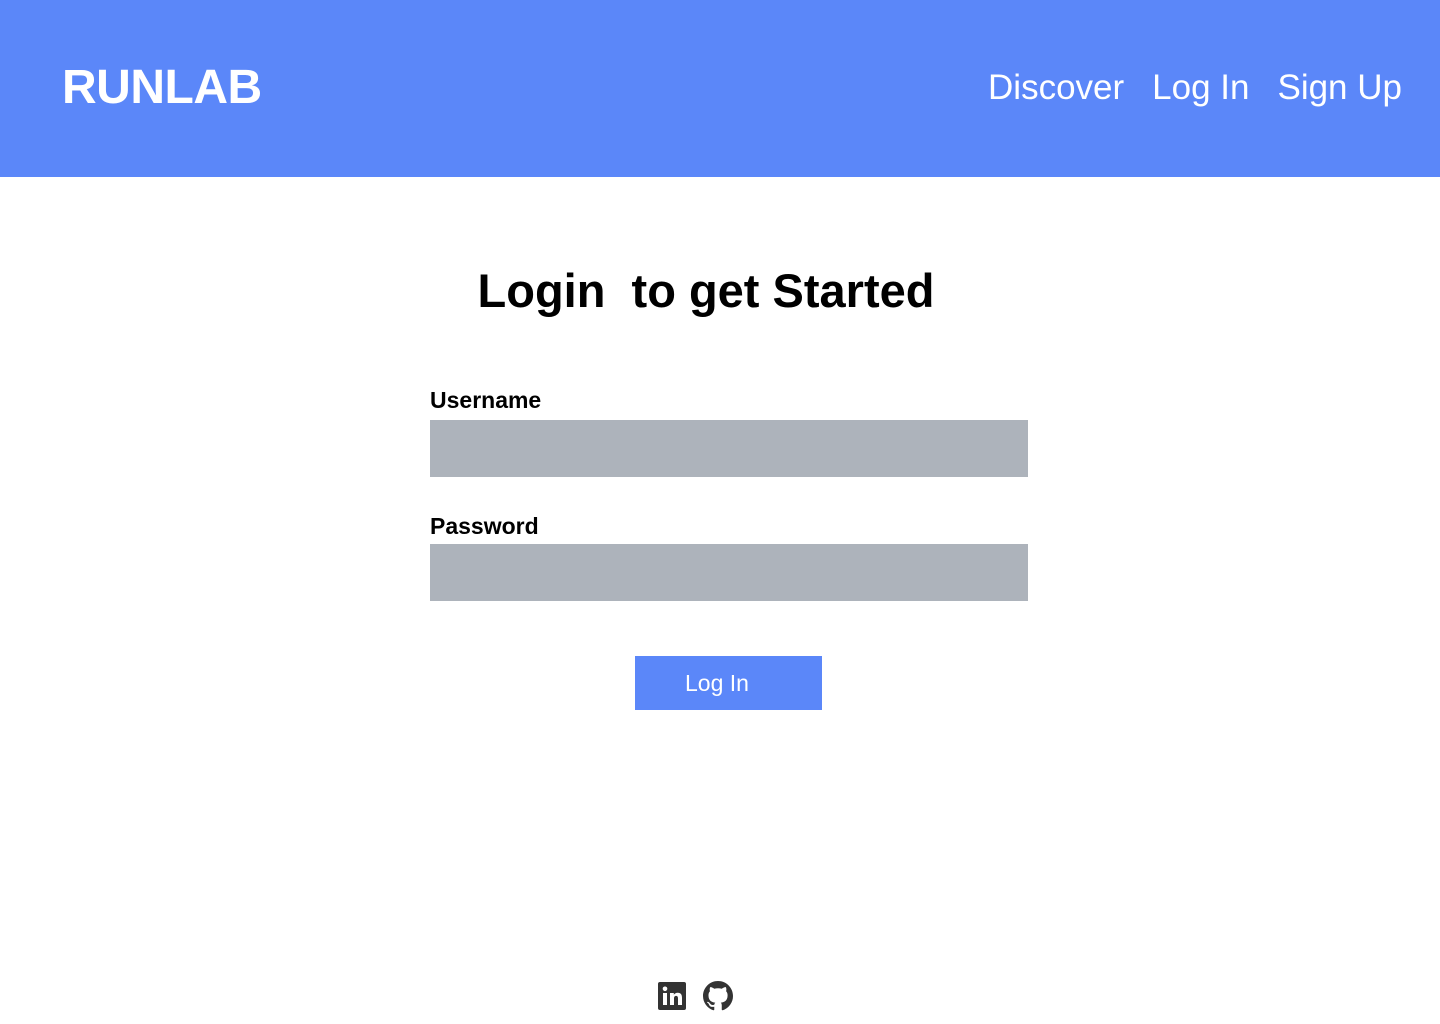  I want to click on nav-login-link: Log In, so click(1200, 88).